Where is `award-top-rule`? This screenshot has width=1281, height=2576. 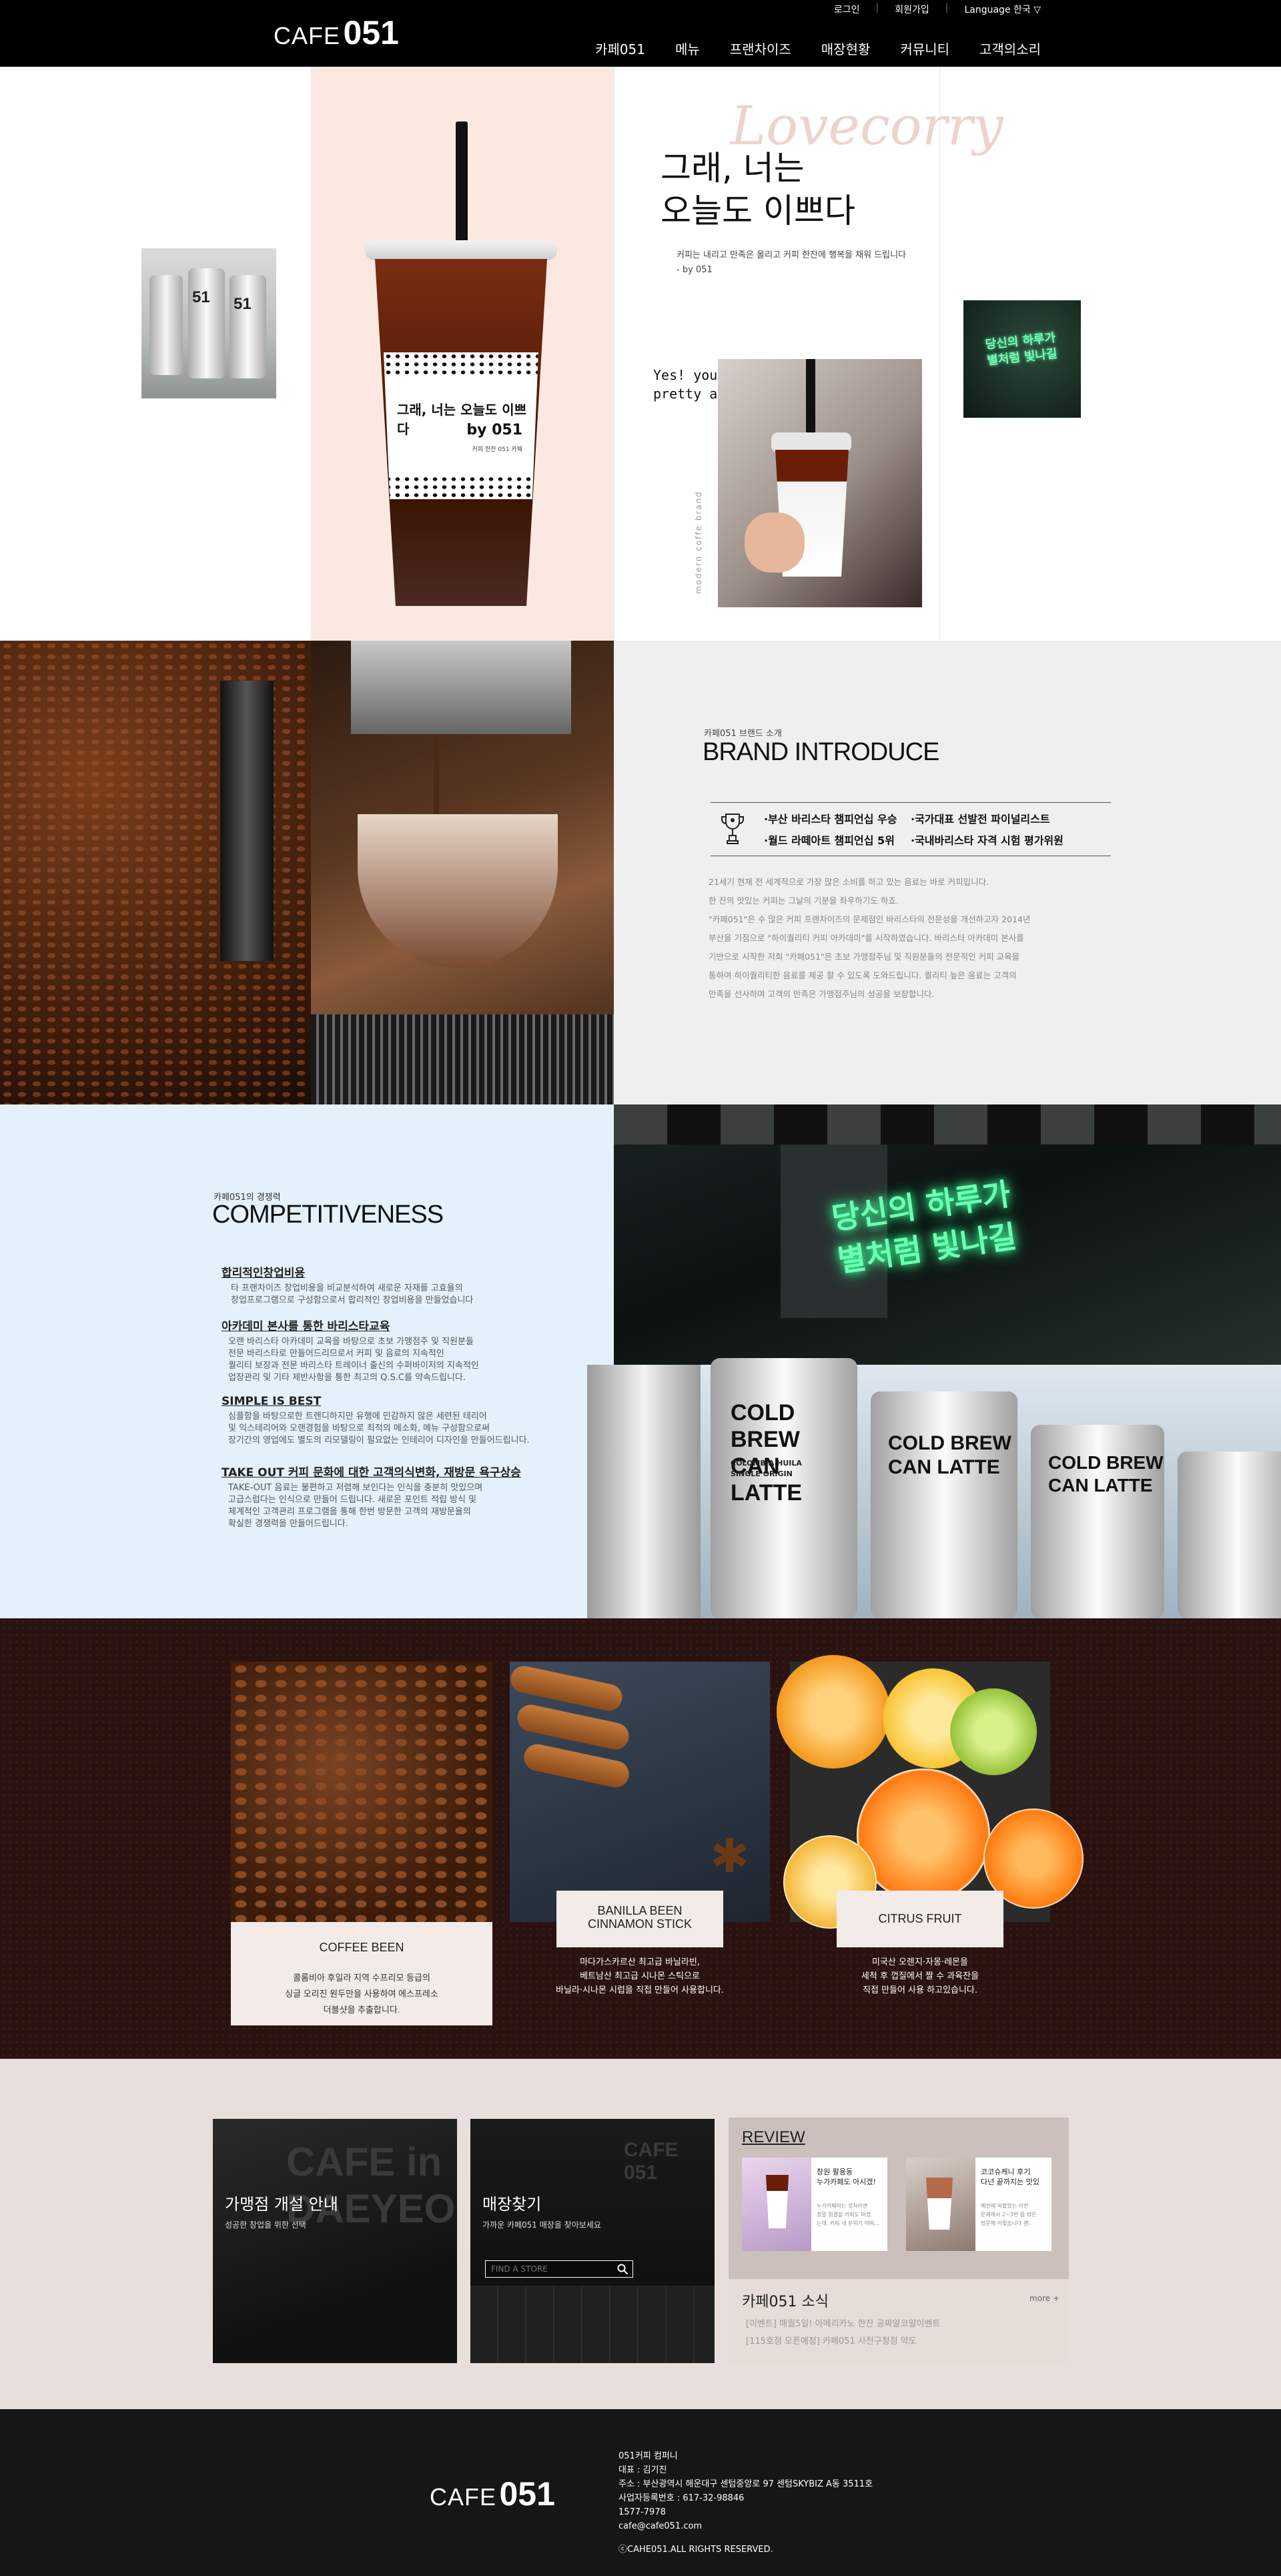 award-top-rule is located at coordinates (911, 802).